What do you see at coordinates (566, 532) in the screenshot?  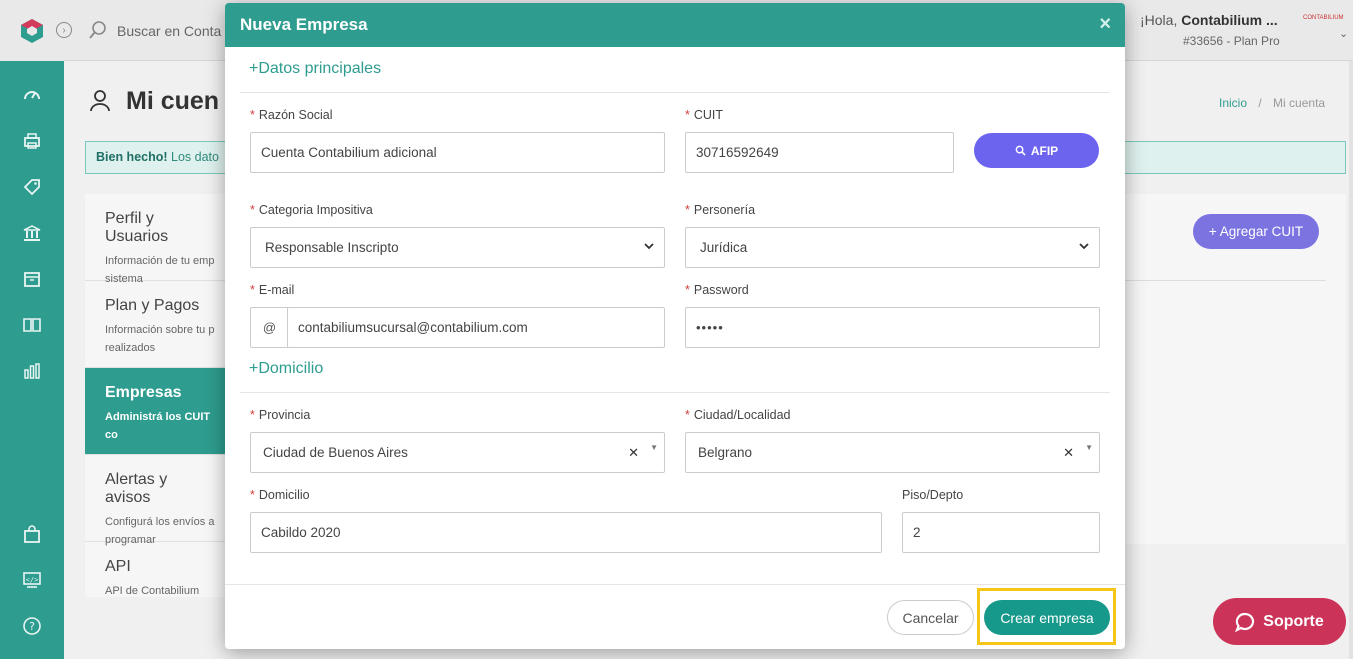 I see `domicilio-input: Cabildo 2020` at bounding box center [566, 532].